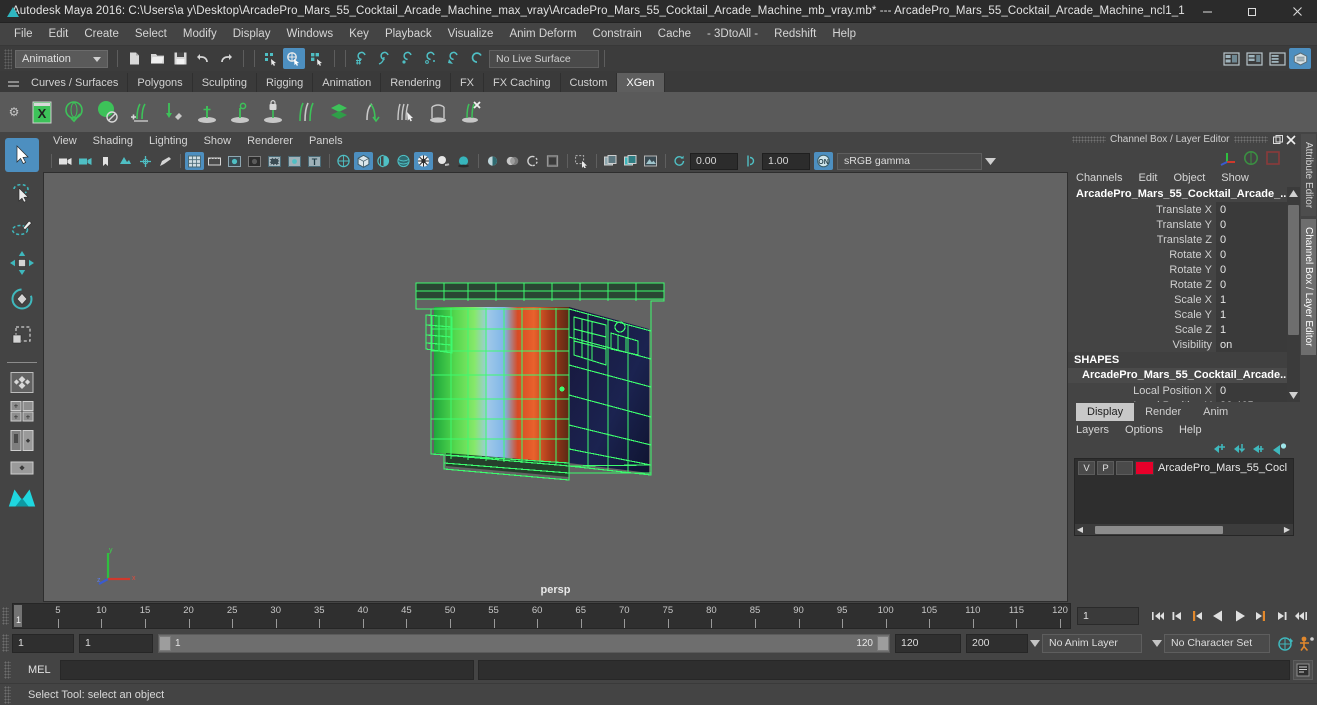 Image resolution: width=1317 pixels, height=705 pixels. I want to click on channel-row: Scale X 1, so click(1184, 299).